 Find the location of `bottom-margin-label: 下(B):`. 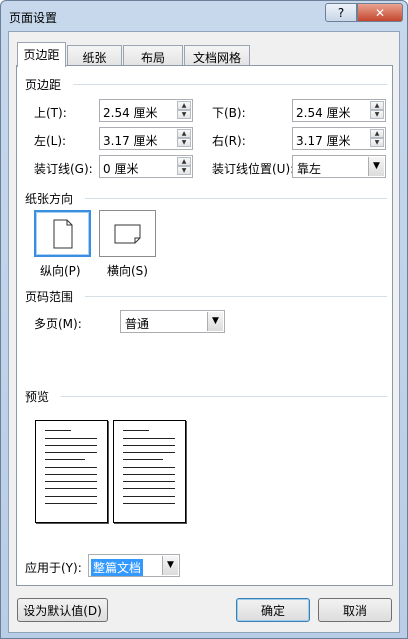

bottom-margin-label: 下(B): is located at coordinates (229, 113).